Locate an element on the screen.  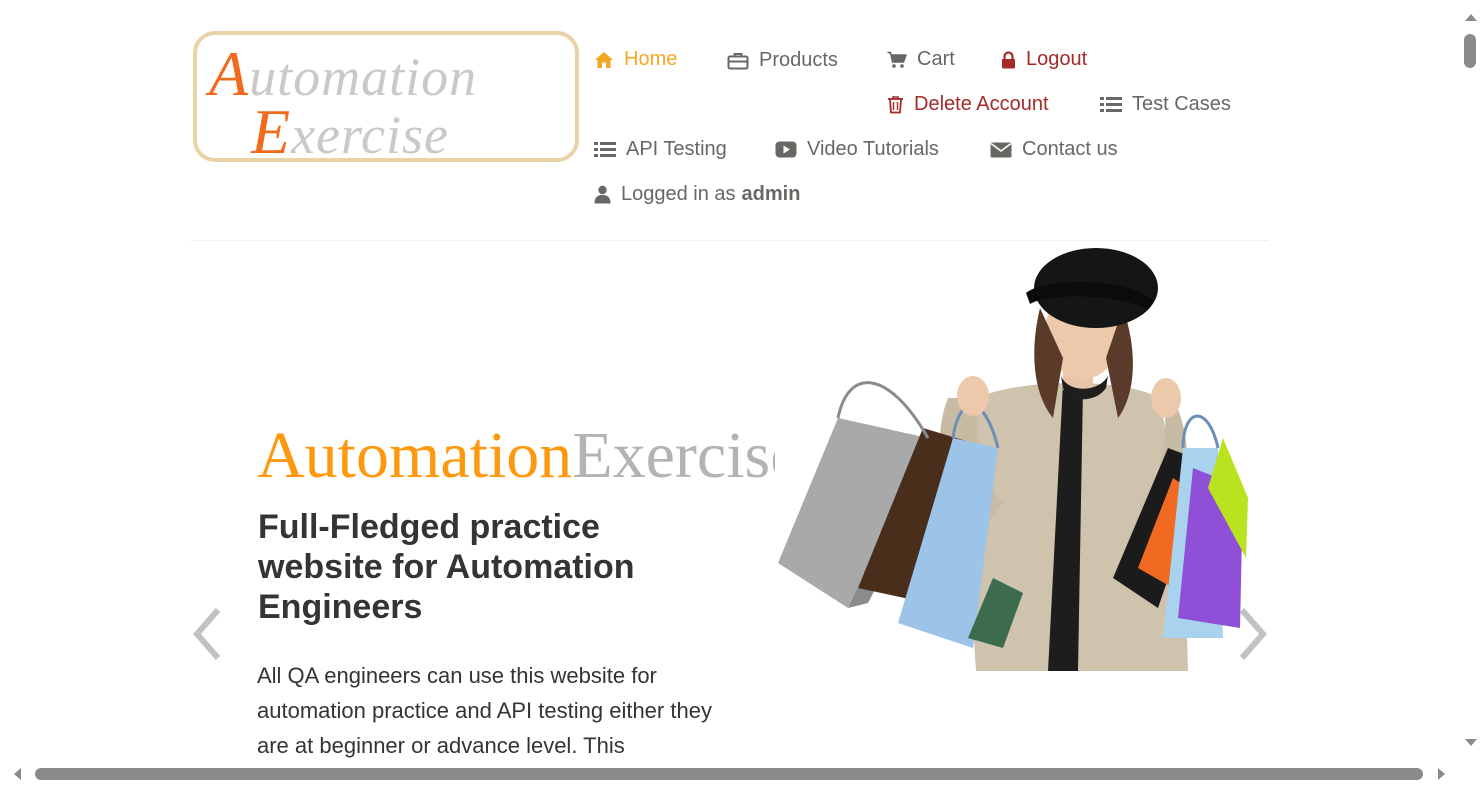
cart-icon is located at coordinates (897, 59).